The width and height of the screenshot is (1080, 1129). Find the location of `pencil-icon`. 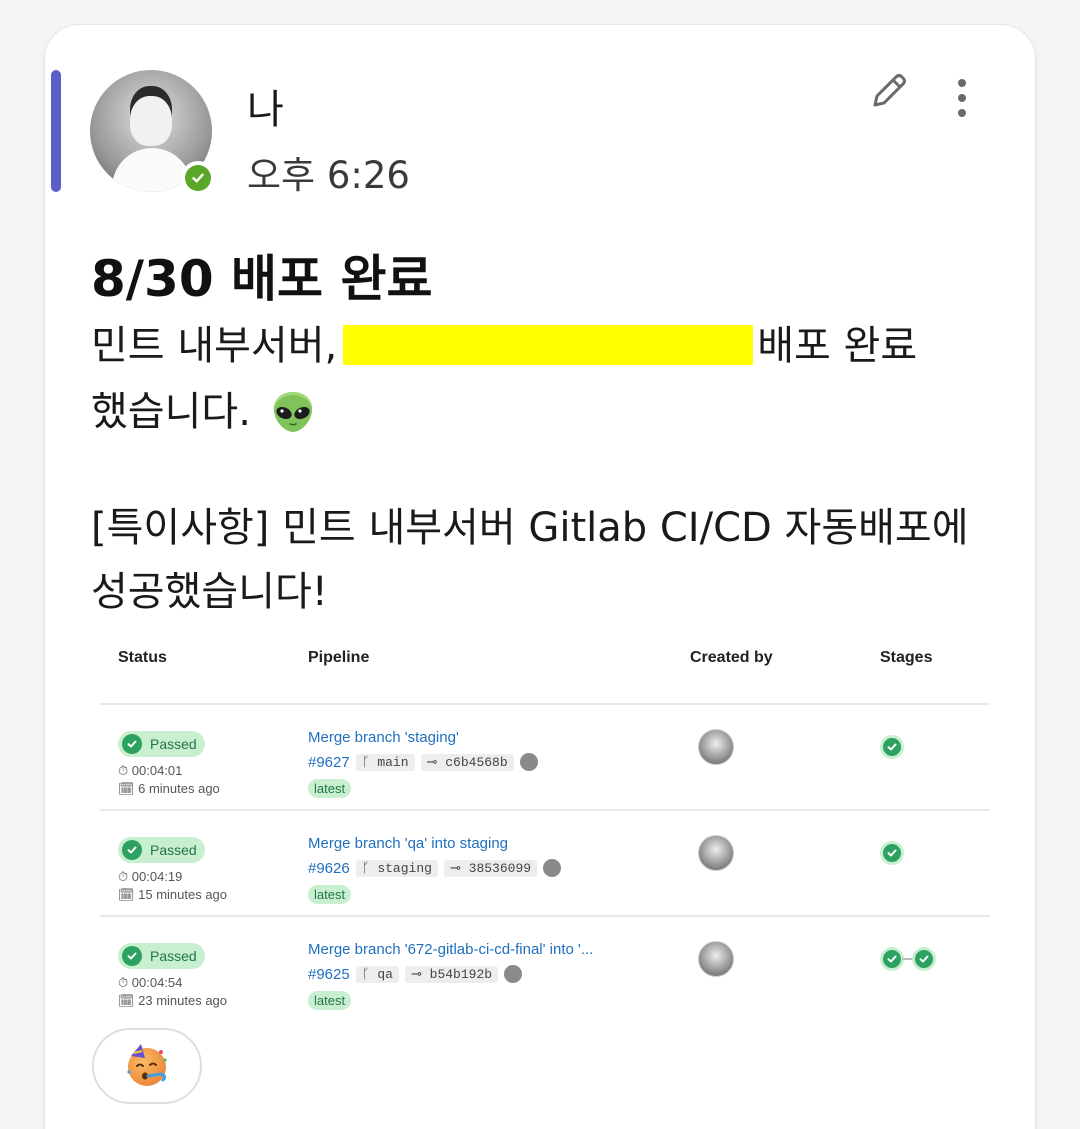

pencil-icon is located at coordinates (889, 90).